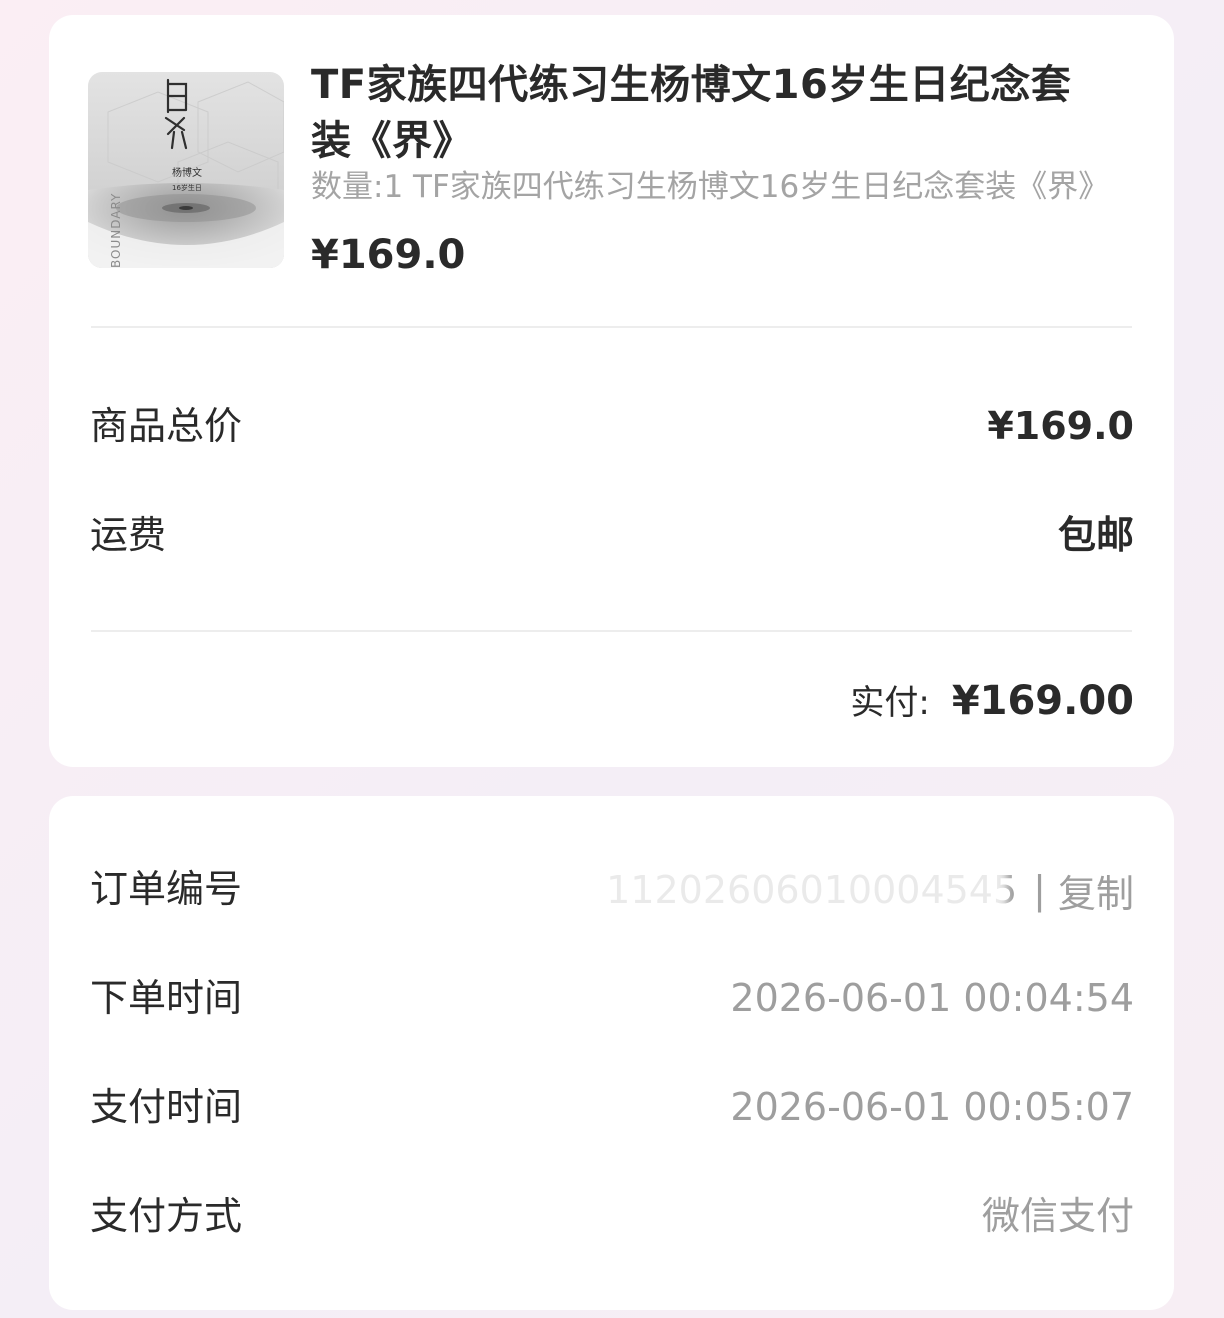 Image resolution: width=1224 pixels, height=1318 pixels. I want to click on product-image: 杨博文 16岁生日 BOUNDARY, so click(186, 170).